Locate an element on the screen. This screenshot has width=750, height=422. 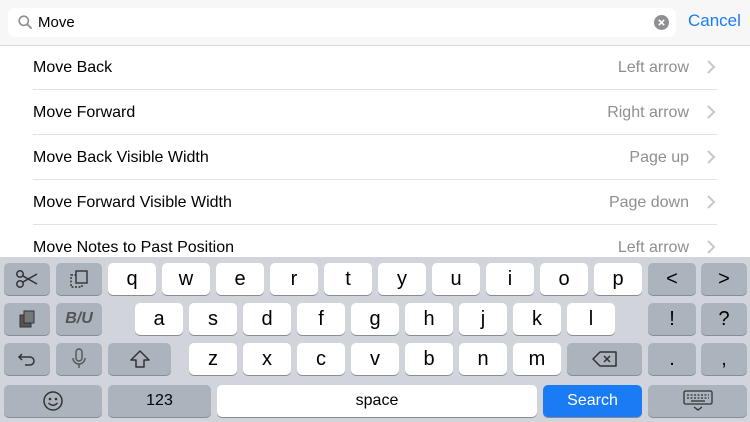
cut-key is located at coordinates (27, 279).